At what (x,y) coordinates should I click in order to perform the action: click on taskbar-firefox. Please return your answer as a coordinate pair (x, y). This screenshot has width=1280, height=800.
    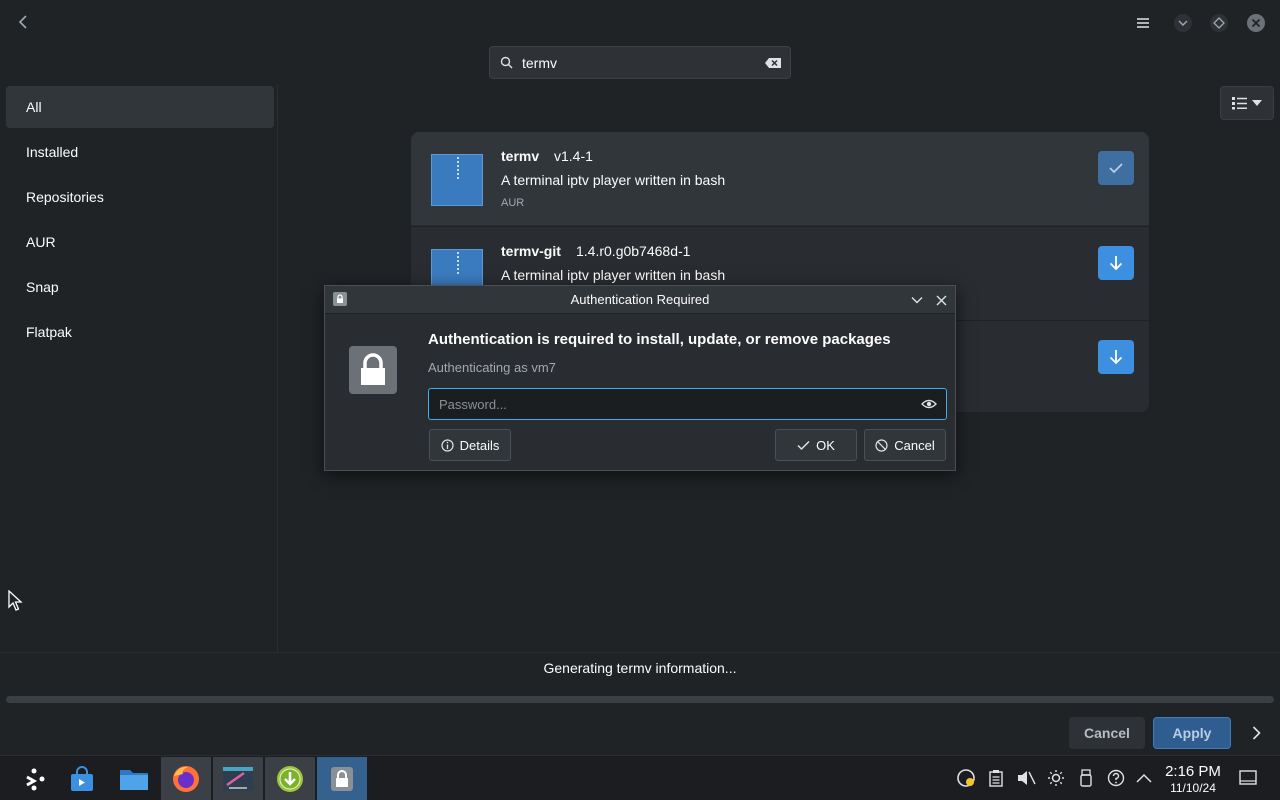
    Looking at the image, I should click on (186, 778).